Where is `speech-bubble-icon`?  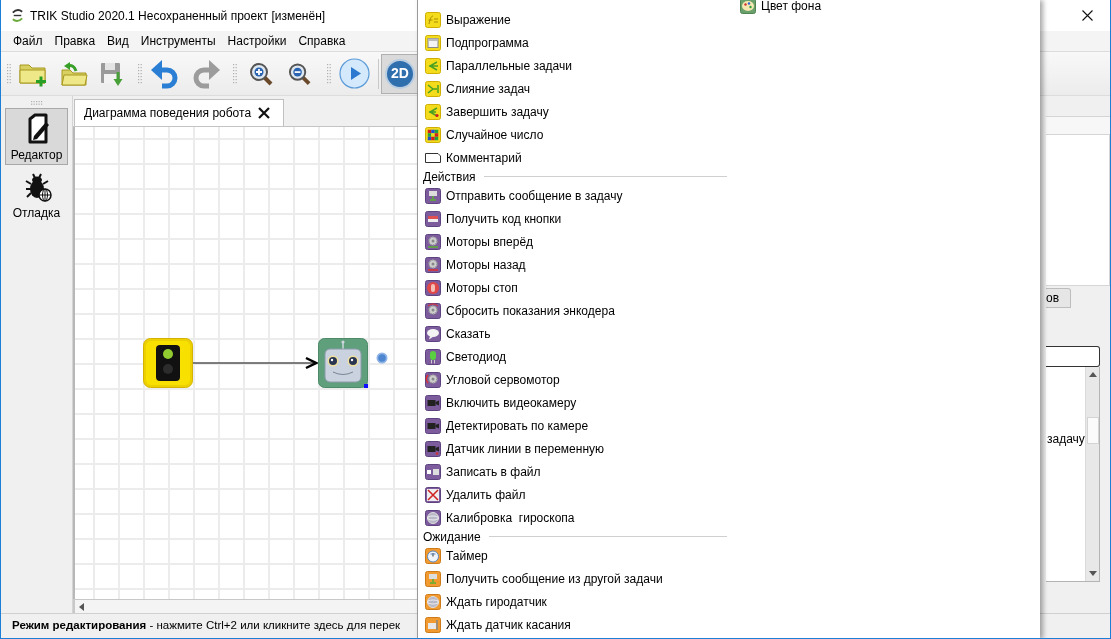
speech-bubble-icon is located at coordinates (433, 333).